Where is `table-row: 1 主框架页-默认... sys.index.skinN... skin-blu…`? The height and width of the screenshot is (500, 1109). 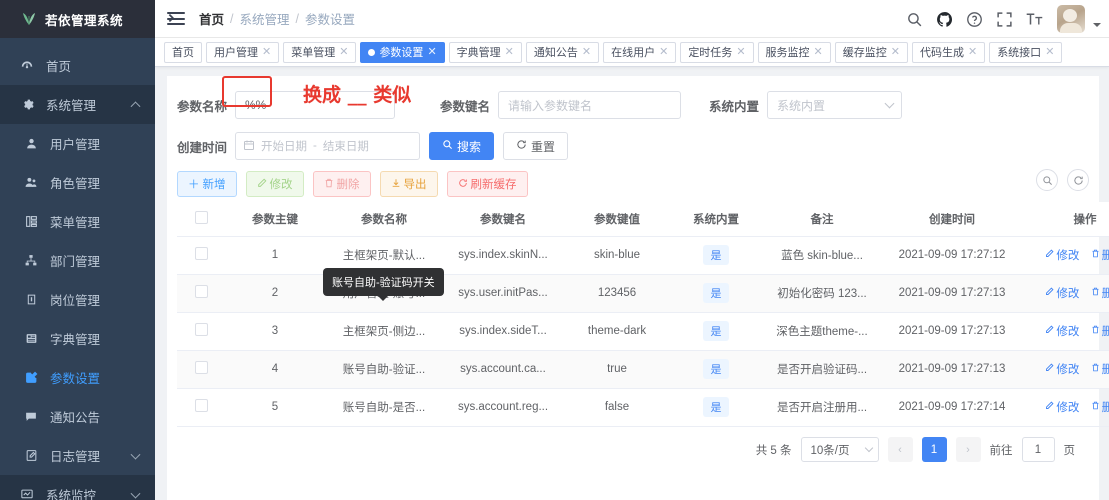 table-row: 1 主框架页-默认... sys.index.skinN... skin-blu… is located at coordinates (643, 255).